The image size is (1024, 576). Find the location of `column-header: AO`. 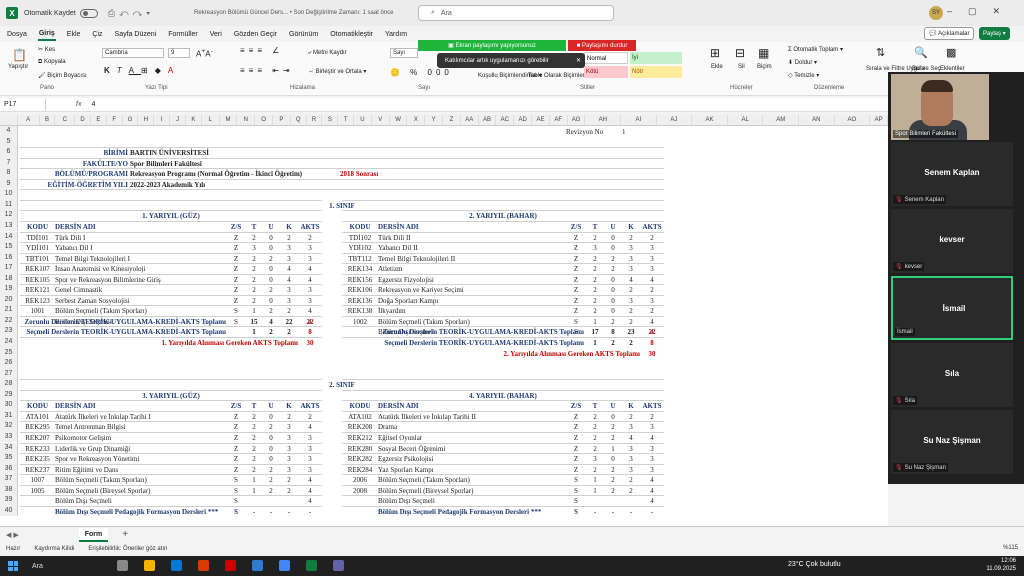

column-header: AO is located at coordinates (853, 120).